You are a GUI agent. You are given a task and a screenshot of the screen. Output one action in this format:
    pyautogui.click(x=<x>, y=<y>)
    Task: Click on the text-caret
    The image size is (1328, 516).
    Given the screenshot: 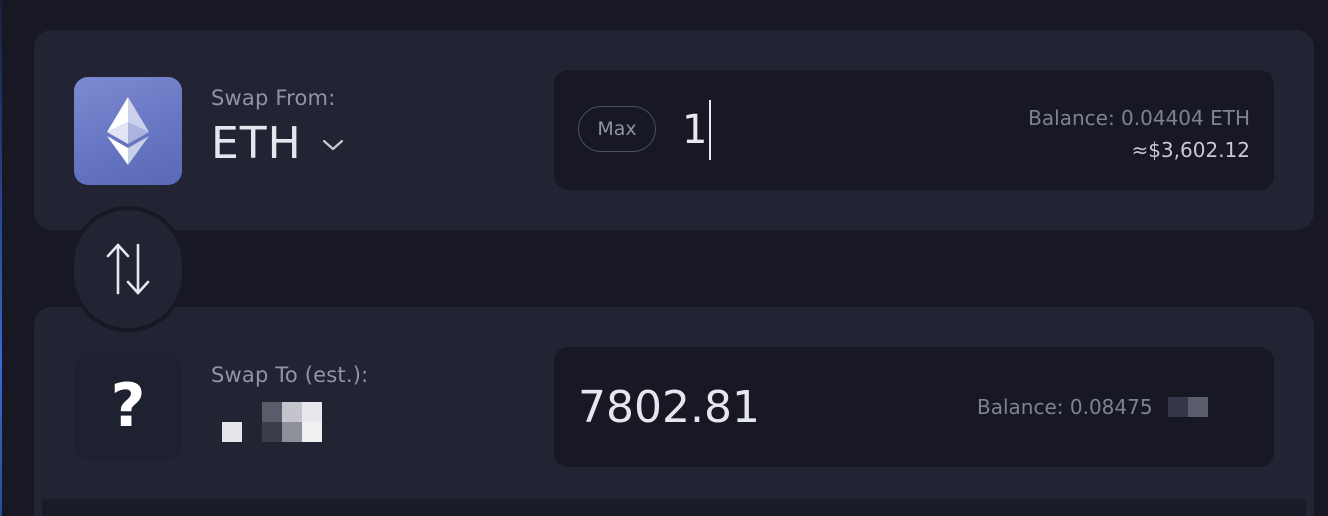 What is the action you would take?
    pyautogui.click(x=710, y=130)
    